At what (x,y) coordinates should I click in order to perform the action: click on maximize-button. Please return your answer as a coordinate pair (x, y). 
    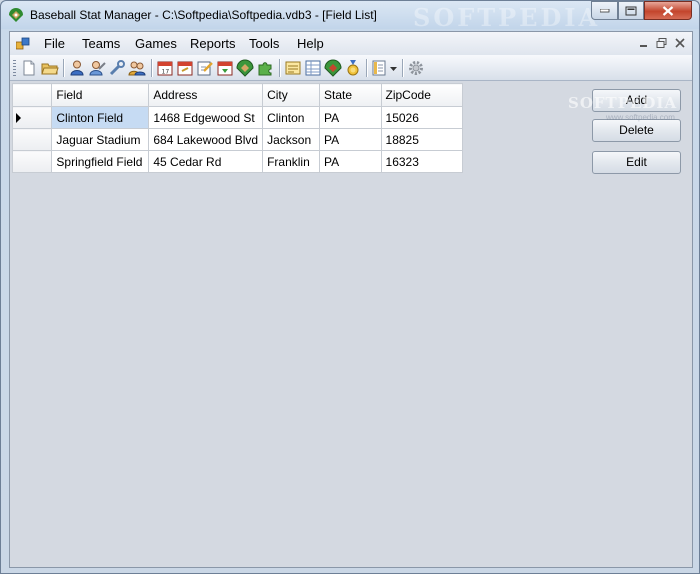
    Looking at the image, I should click on (631, 10).